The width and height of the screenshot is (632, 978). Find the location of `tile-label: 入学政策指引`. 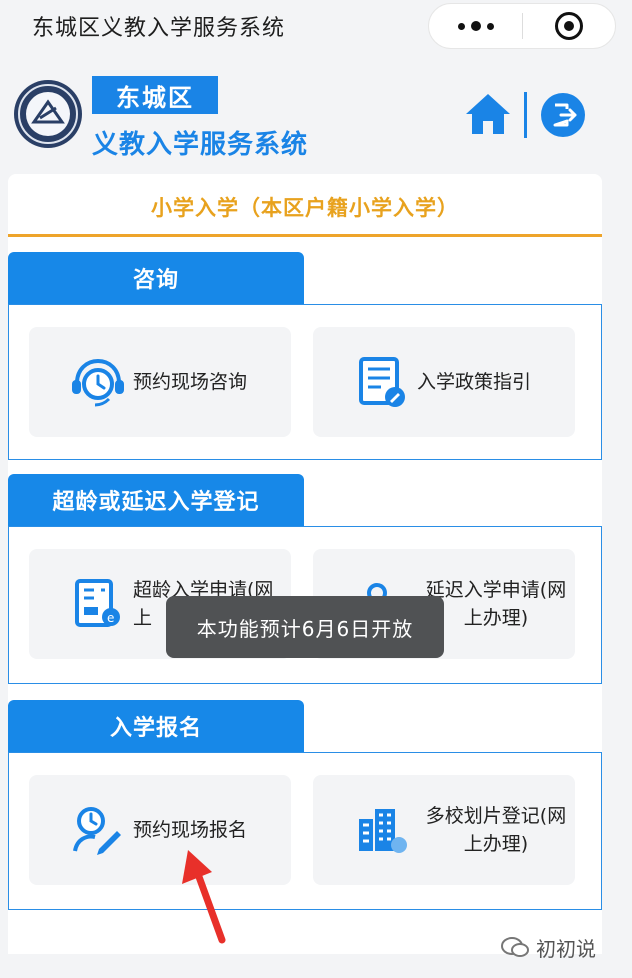

tile-label: 入学政策指引 is located at coordinates (474, 381).